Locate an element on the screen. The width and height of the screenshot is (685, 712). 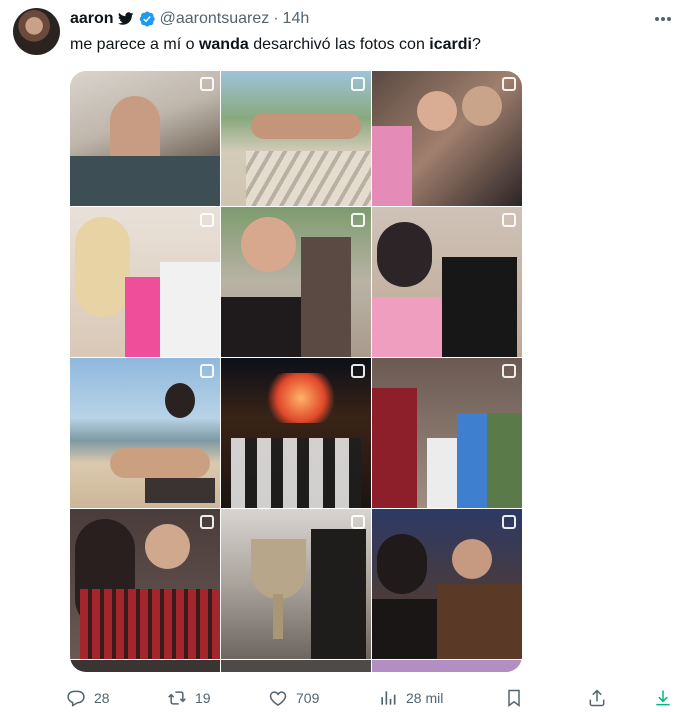
tweet-header: aaron @aarontsuarez · 14h is located at coordinates (189, 19).